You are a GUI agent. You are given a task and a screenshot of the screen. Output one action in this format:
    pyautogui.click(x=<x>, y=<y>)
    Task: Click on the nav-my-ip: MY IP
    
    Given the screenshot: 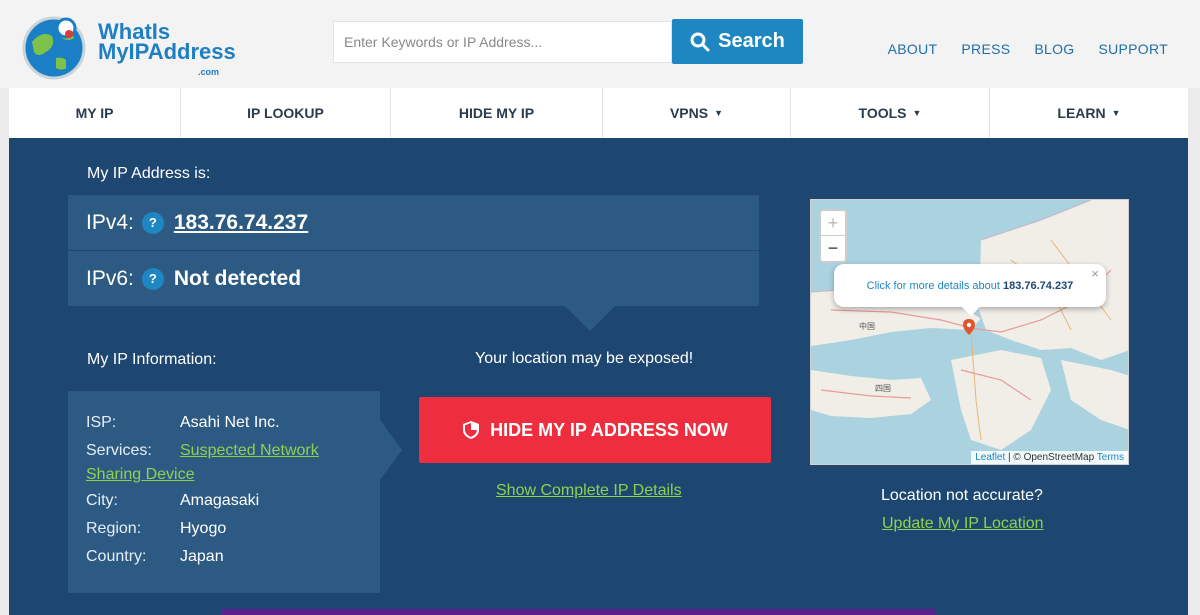 What is the action you would take?
    pyautogui.click(x=95, y=113)
    